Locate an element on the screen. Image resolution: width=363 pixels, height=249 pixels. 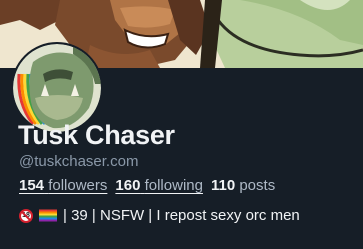
followers-link: 154 followers is located at coordinates (63, 185).